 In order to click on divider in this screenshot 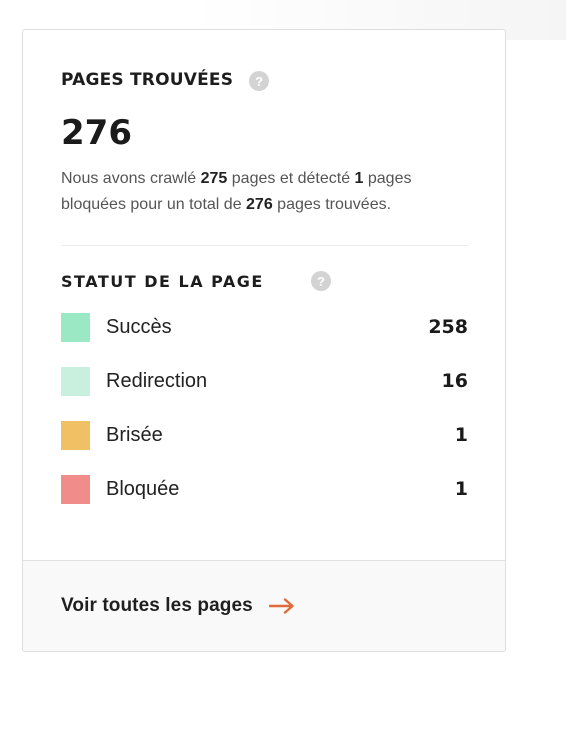, I will do `click(264, 245)`.